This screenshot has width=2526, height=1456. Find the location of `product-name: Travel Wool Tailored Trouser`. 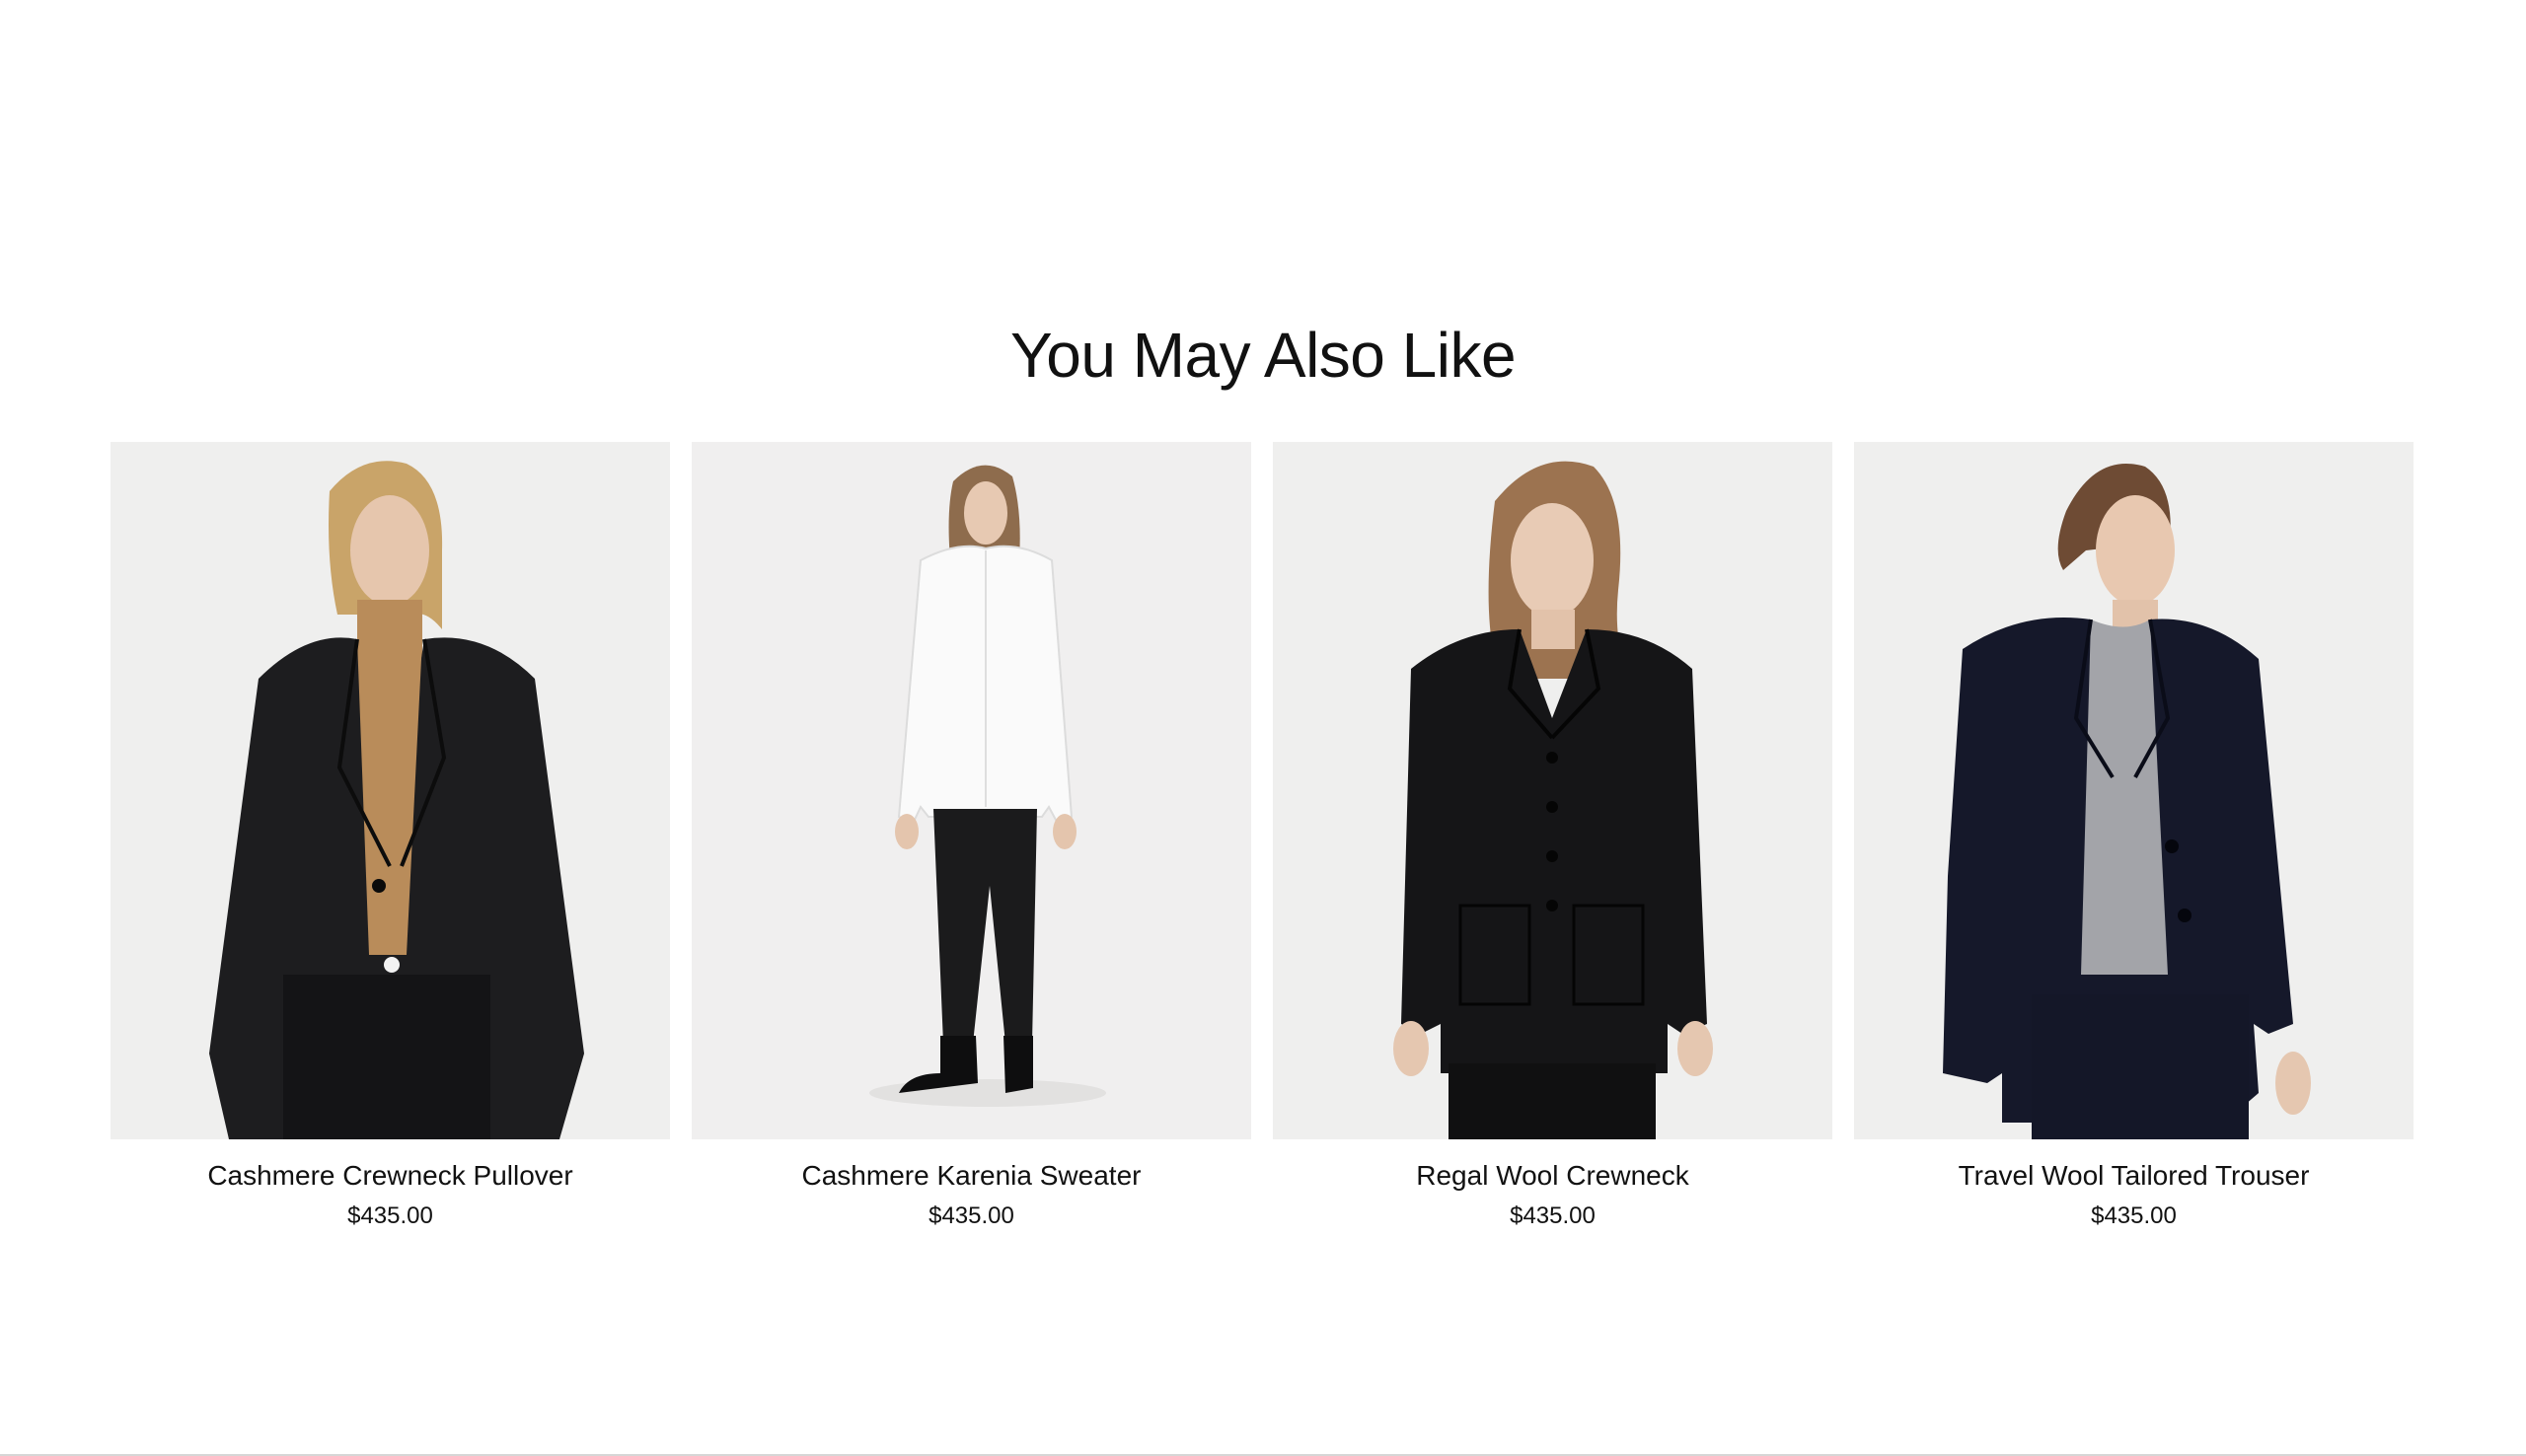

product-name: Travel Wool Tailored Trouser is located at coordinates (2134, 1176).